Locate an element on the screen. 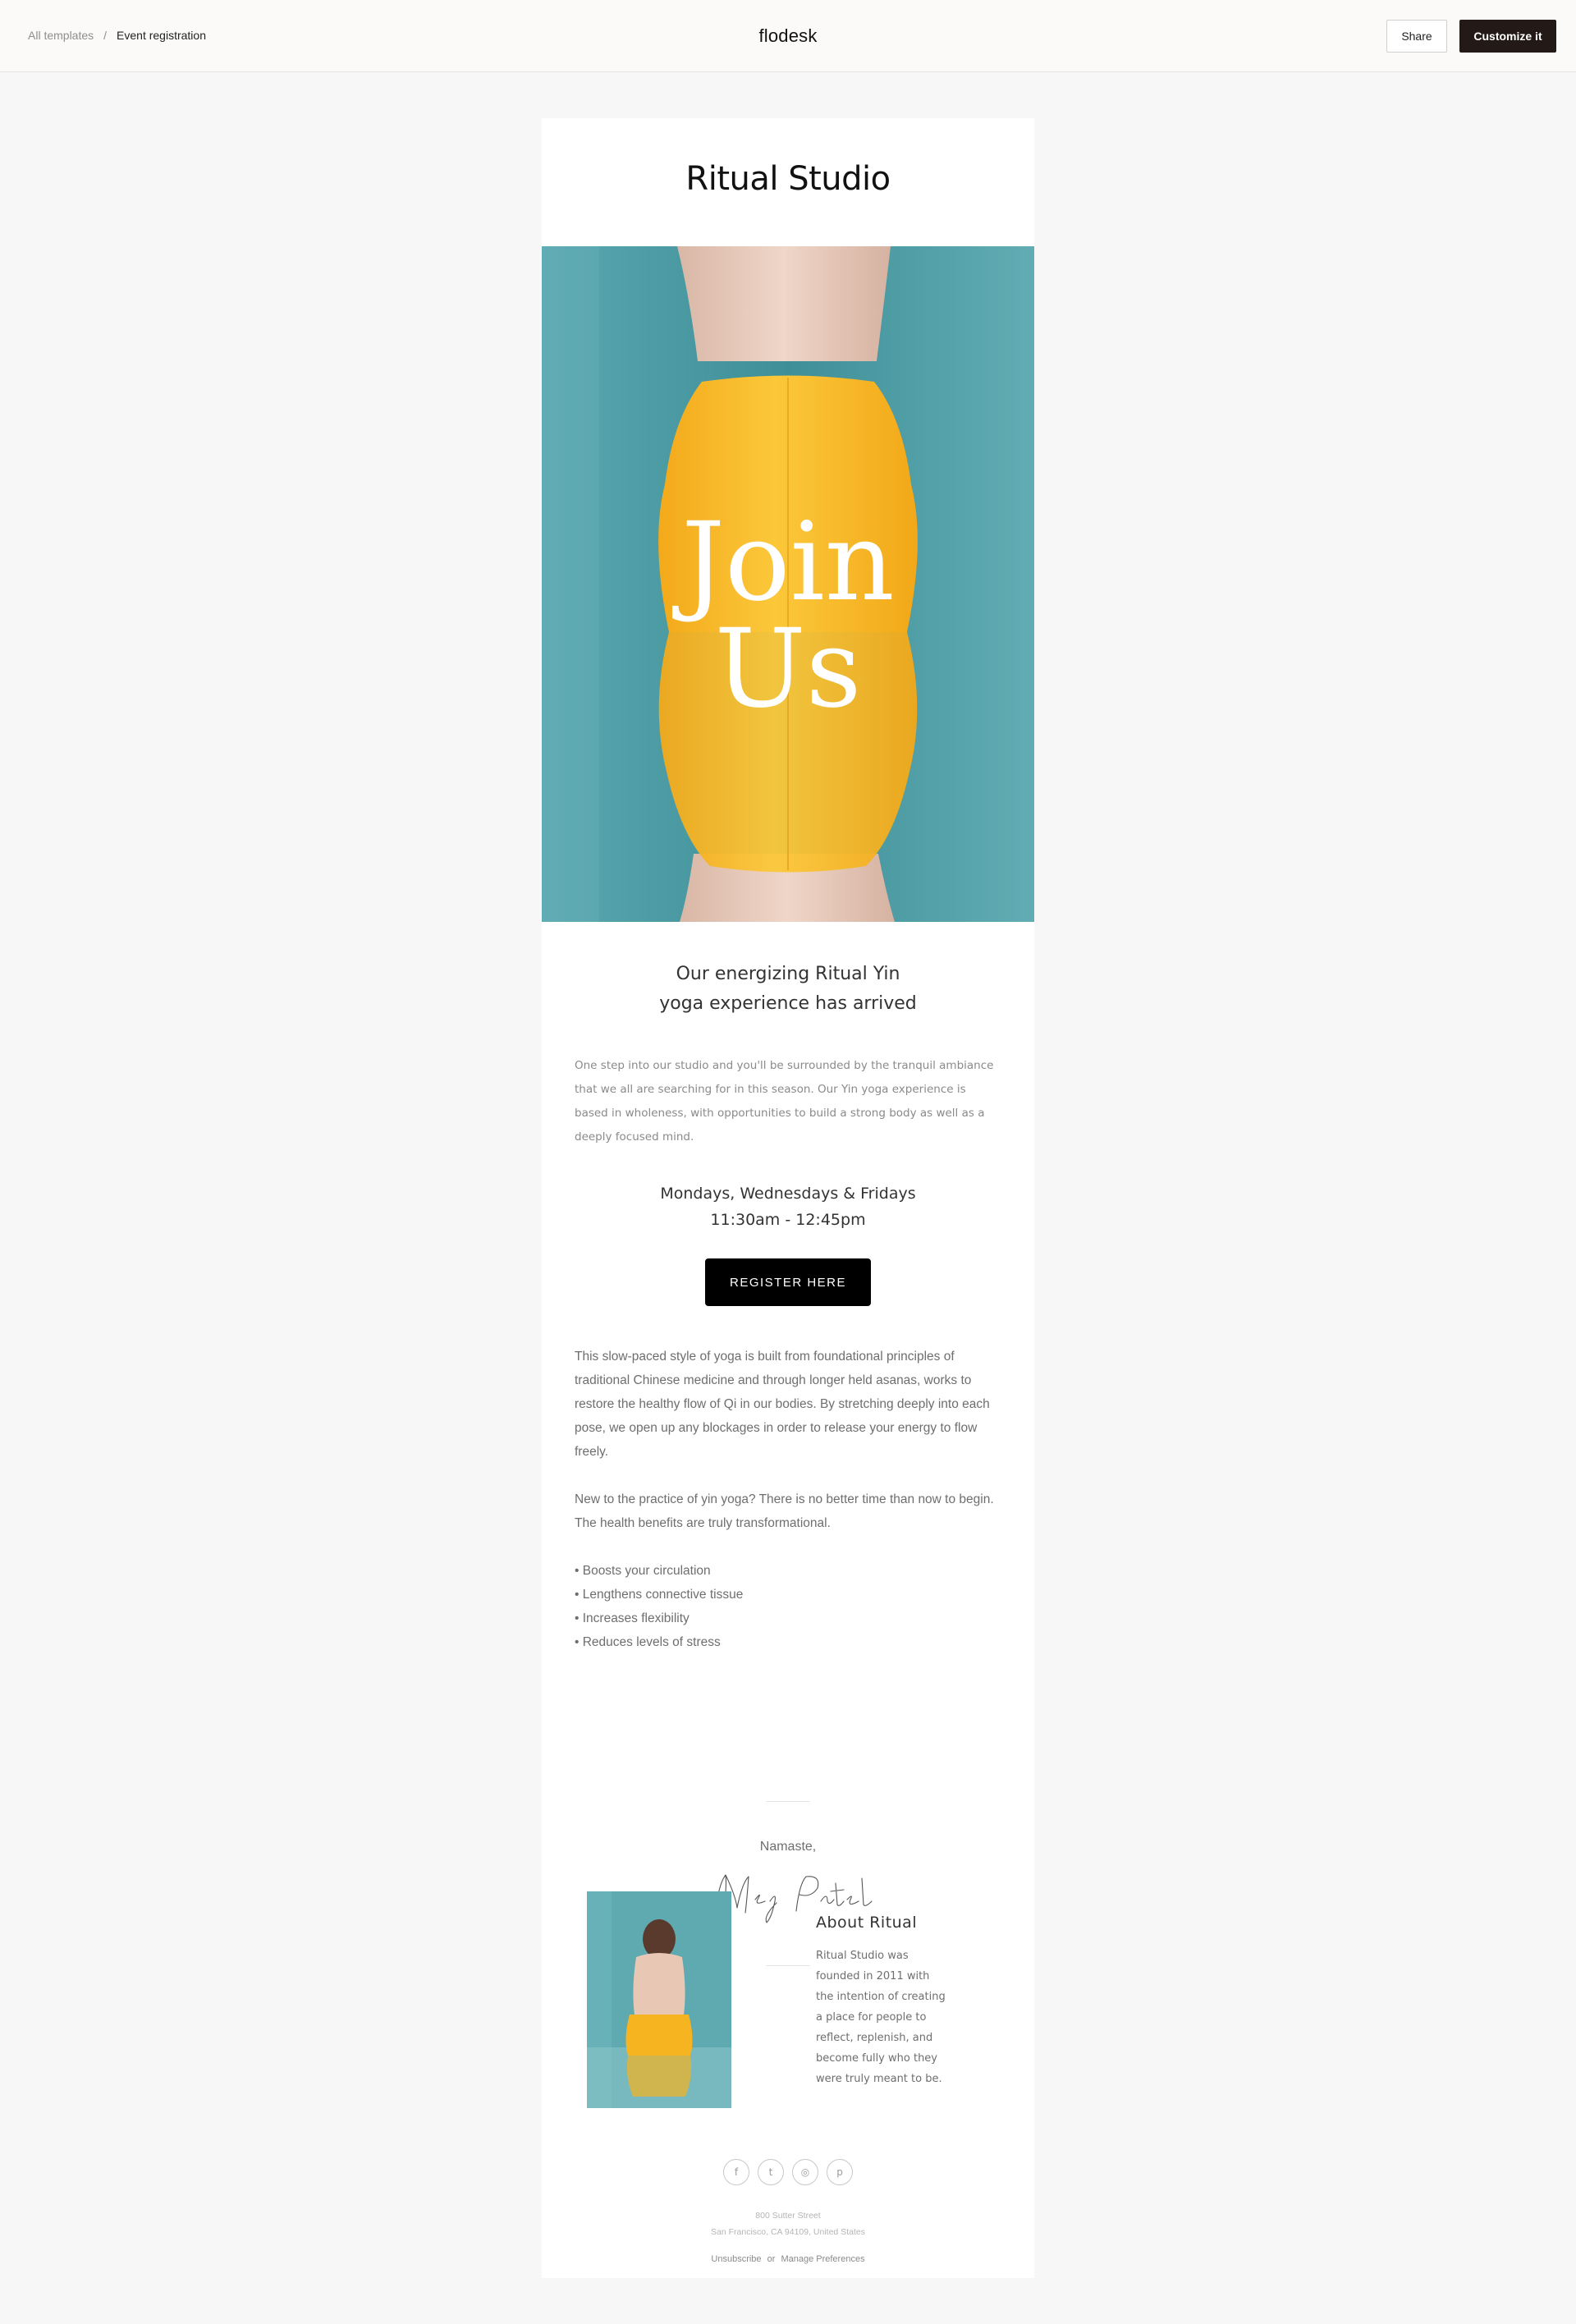 Image resolution: width=1576 pixels, height=2324 pixels. about-title: About Ritual is located at coordinates (867, 1923).